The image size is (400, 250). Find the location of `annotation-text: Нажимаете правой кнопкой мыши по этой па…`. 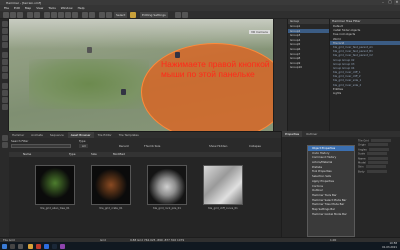

annotation-text: Нажимаете правой кнопкой мыши по этой па… is located at coordinates (215, 69).